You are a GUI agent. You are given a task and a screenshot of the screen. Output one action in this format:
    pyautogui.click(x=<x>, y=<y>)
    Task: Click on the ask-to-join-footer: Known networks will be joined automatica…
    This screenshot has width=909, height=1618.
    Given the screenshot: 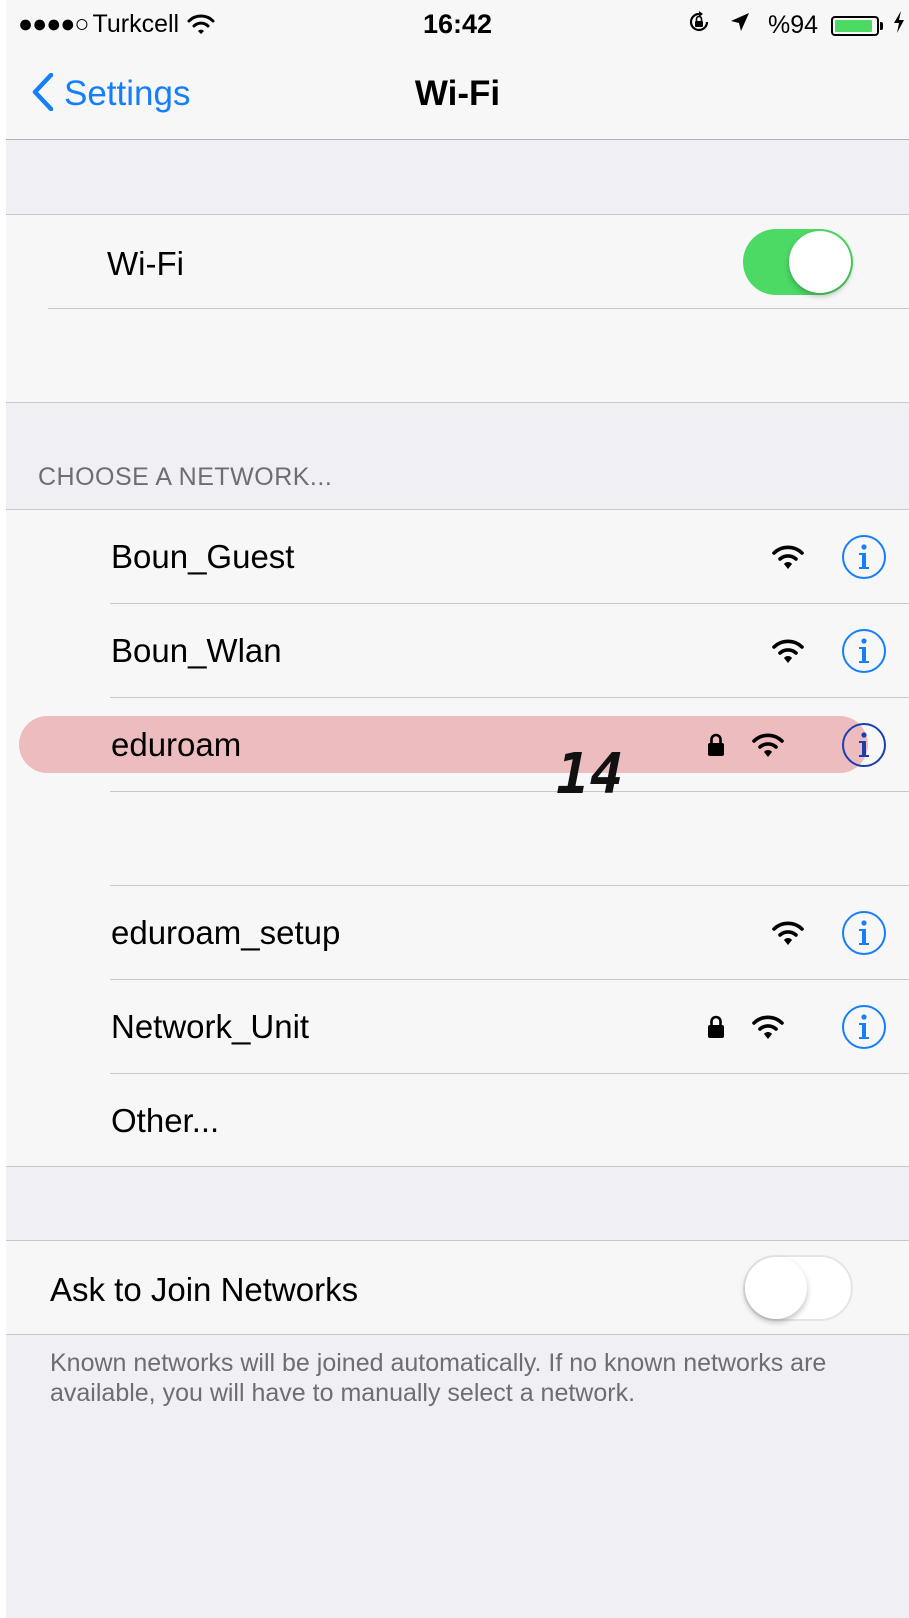 What is the action you would take?
    pyautogui.click(x=438, y=1378)
    